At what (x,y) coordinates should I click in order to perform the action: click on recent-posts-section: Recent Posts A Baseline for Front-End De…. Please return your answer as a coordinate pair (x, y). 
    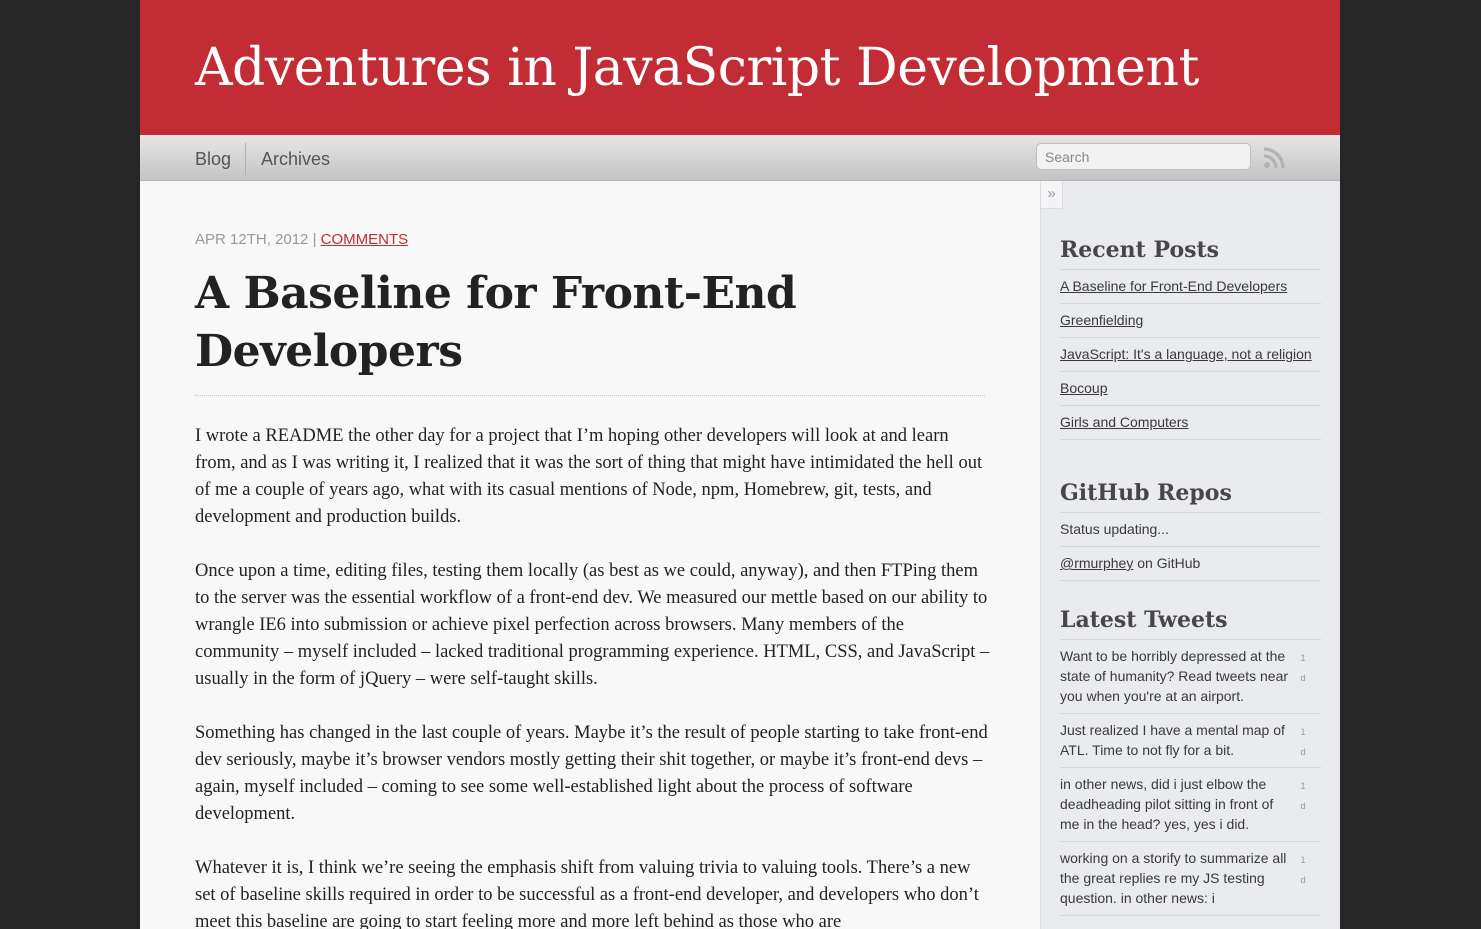
    Looking at the image, I should click on (1190, 338).